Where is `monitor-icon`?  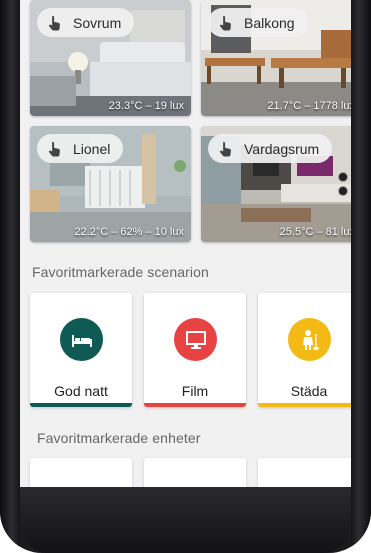 monitor-icon is located at coordinates (195, 339).